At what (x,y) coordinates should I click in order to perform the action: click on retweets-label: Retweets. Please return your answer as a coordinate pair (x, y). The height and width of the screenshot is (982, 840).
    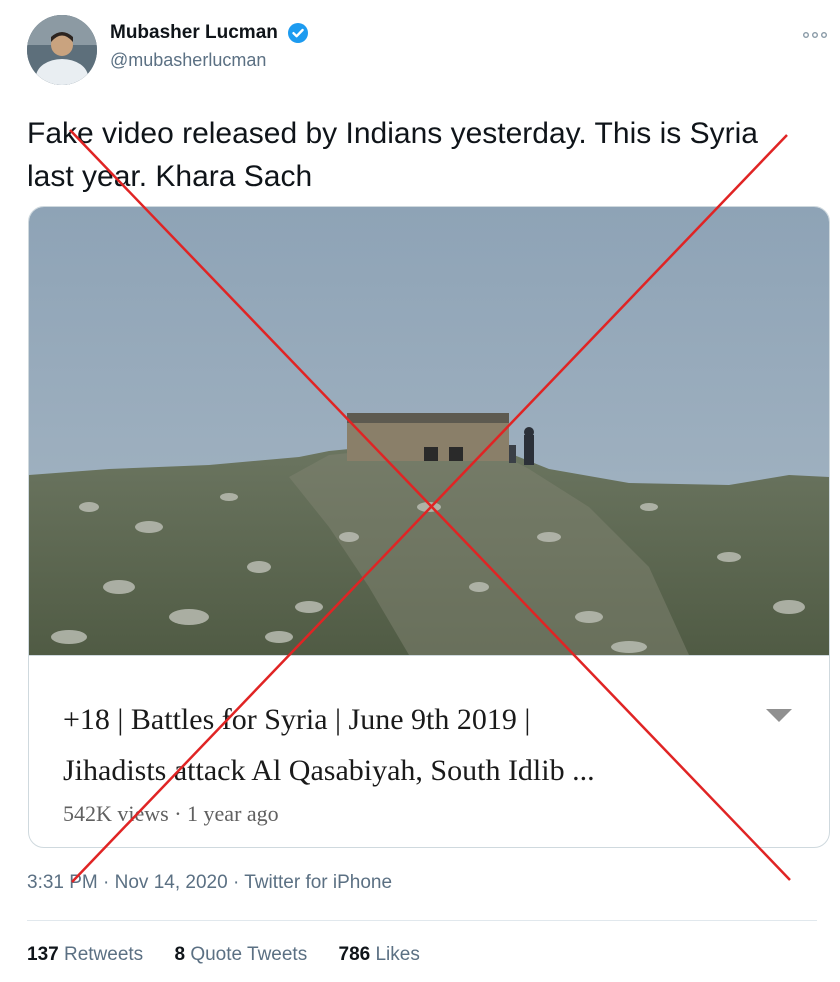
    Looking at the image, I should click on (103, 954).